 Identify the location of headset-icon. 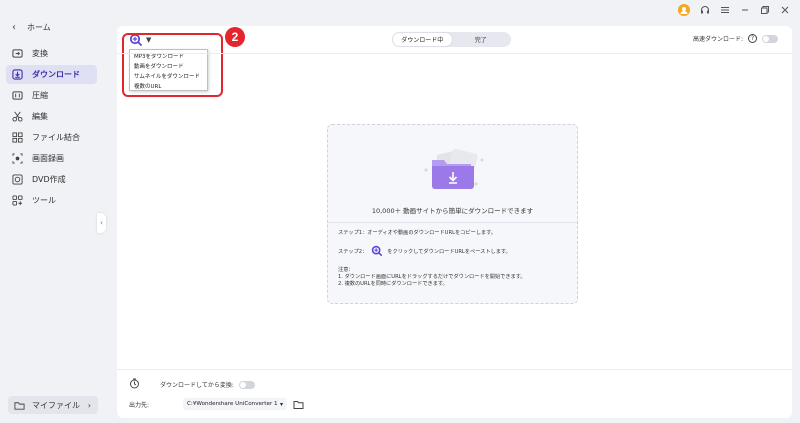
(704, 10).